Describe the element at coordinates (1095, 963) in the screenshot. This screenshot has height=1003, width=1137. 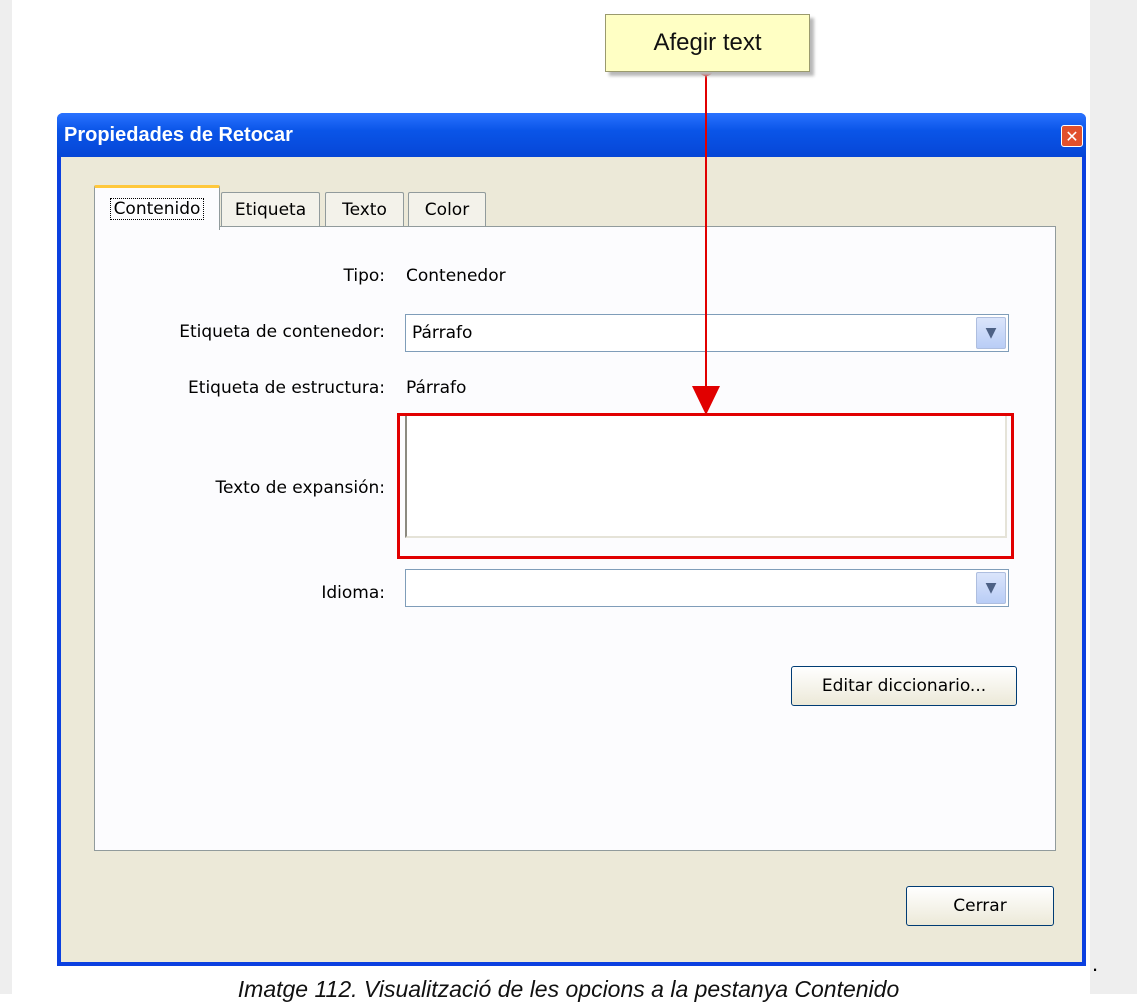
I see `trailing-period: .` at that location.